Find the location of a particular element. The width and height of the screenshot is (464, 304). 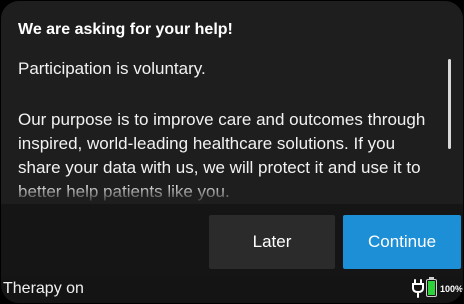

battery-percent: 100% is located at coordinates (451, 289).